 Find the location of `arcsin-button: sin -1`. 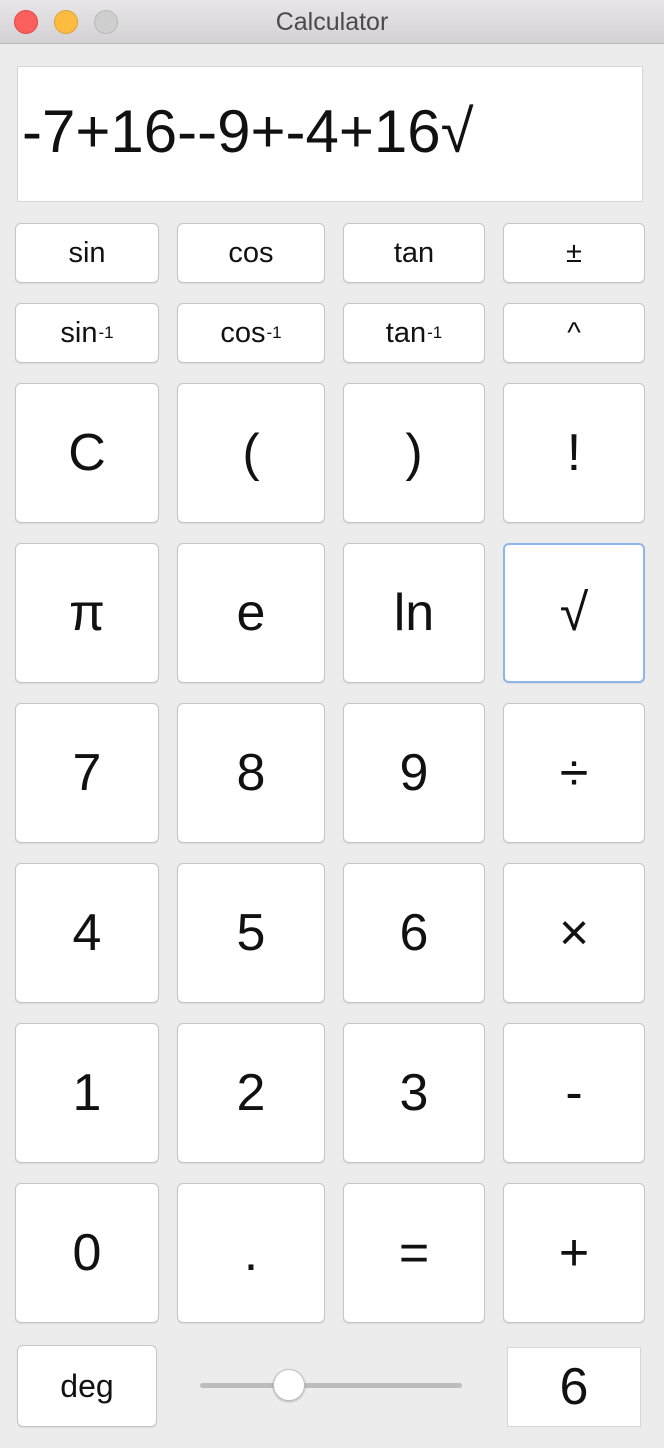

arcsin-button: sin -1 is located at coordinates (87, 333).